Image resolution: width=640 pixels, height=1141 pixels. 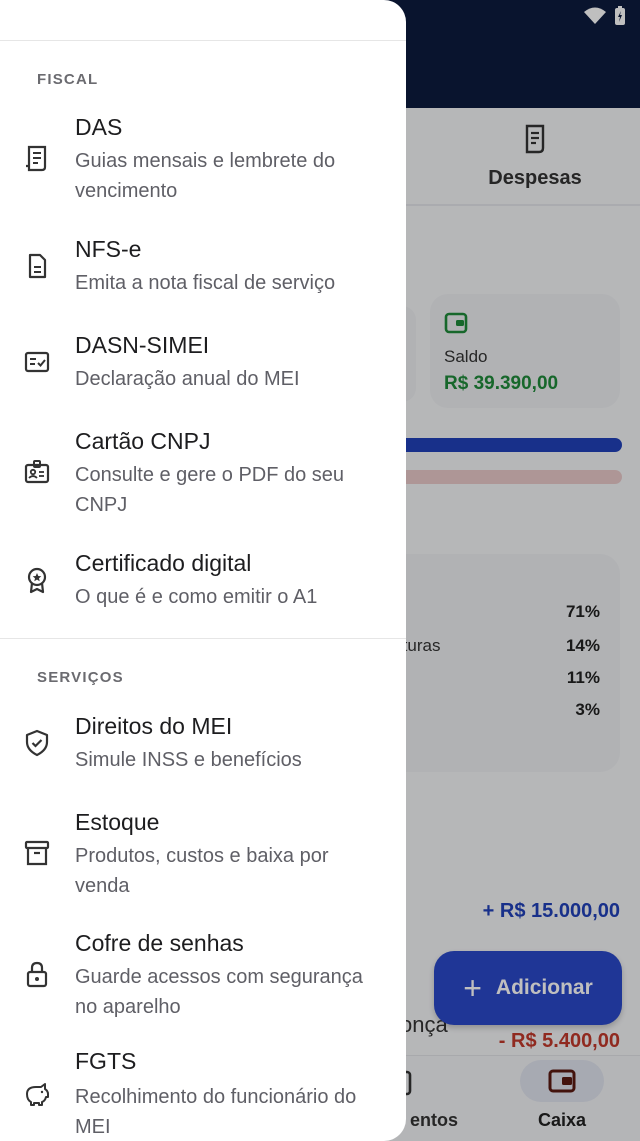 I want to click on receipt-icon, so click(x=36, y=158).